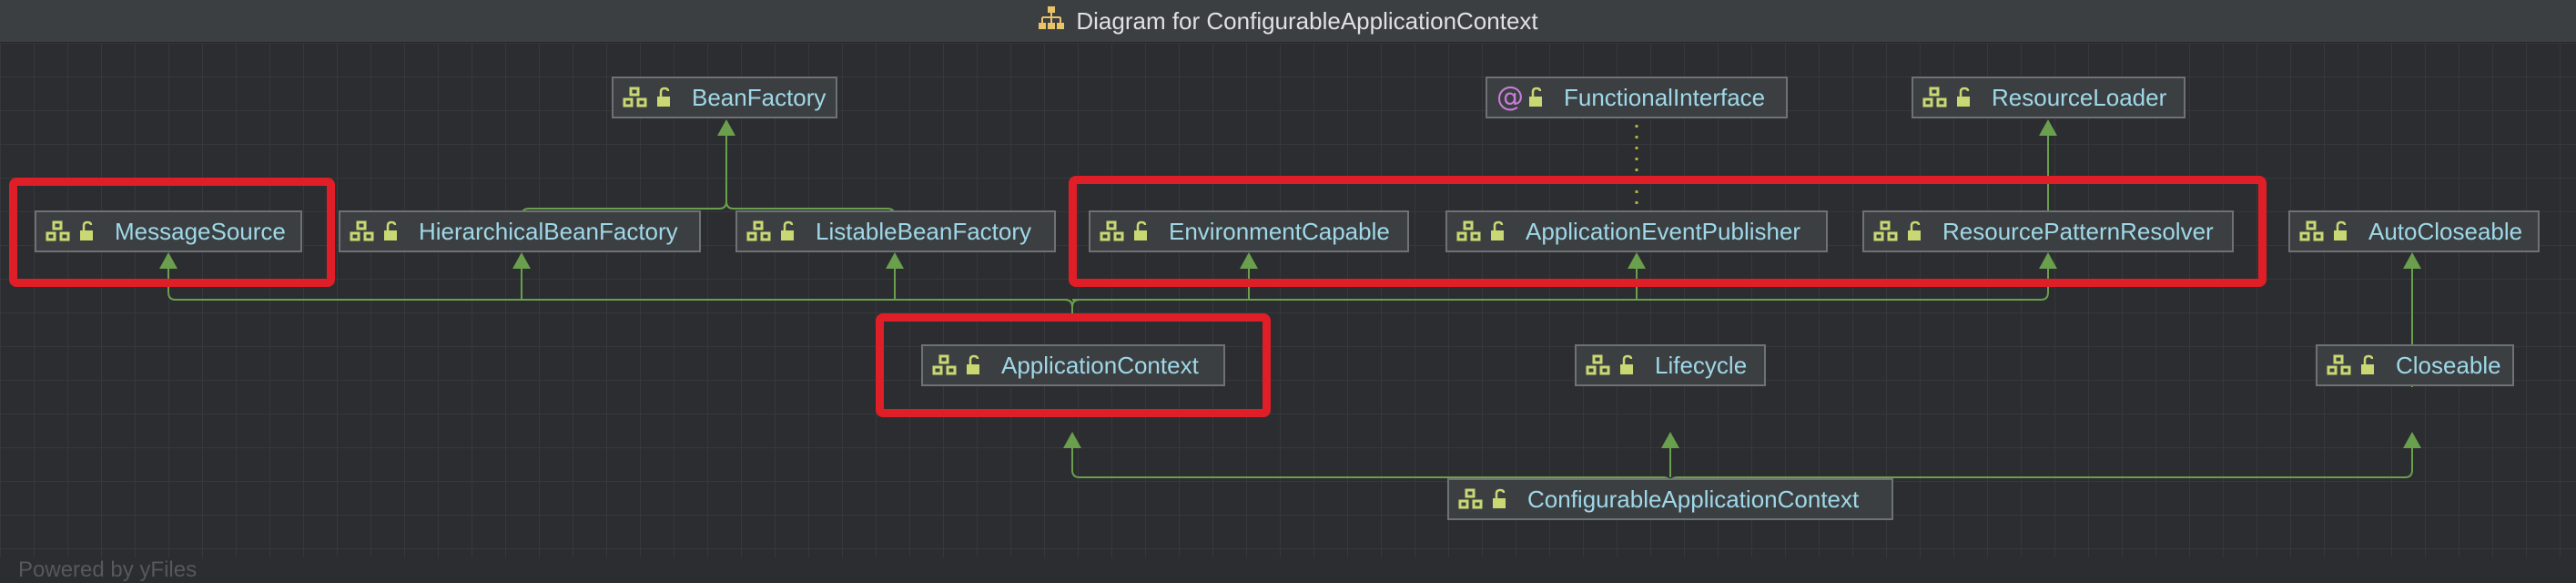 The width and height of the screenshot is (2576, 583). What do you see at coordinates (924, 231) in the screenshot?
I see `node-label: ListableBeanFactory` at bounding box center [924, 231].